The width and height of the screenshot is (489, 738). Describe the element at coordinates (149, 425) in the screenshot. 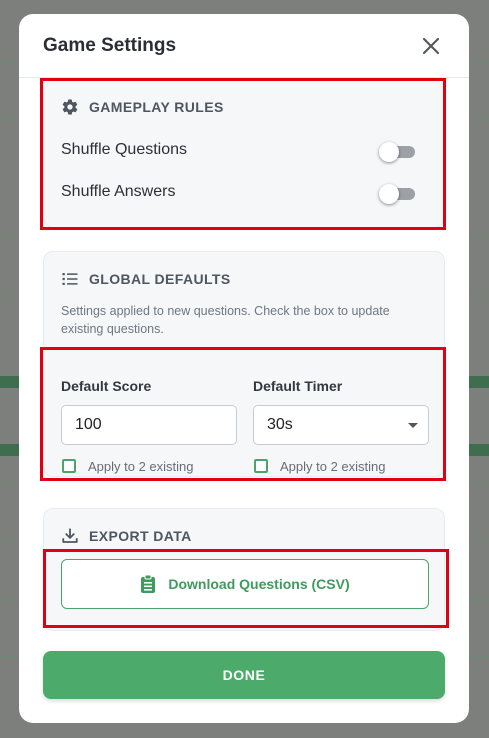

I see `default-score-input` at that location.